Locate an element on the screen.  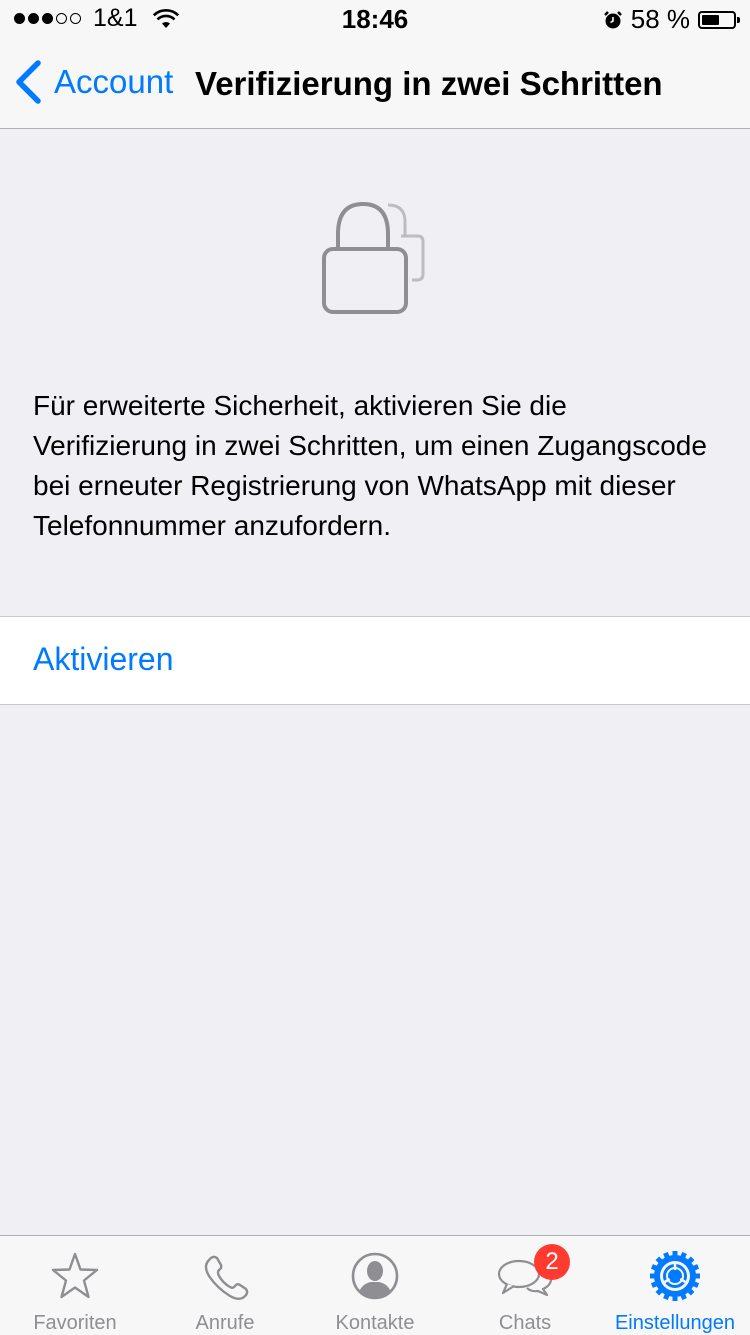
alarm-clock-icon is located at coordinates (612, 19).